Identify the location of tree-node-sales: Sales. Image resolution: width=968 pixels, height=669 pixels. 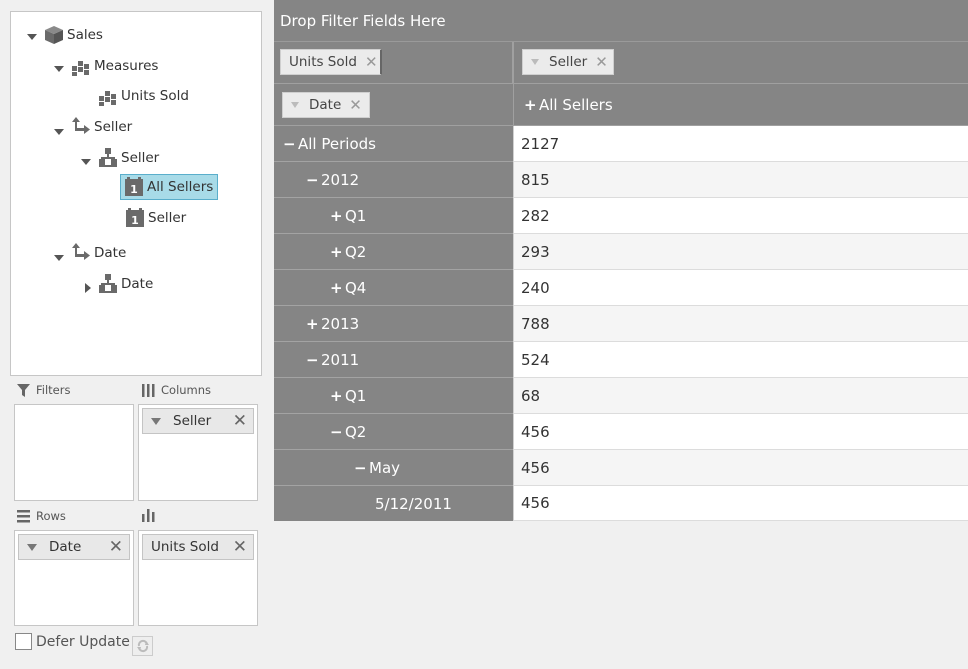
(73, 35).